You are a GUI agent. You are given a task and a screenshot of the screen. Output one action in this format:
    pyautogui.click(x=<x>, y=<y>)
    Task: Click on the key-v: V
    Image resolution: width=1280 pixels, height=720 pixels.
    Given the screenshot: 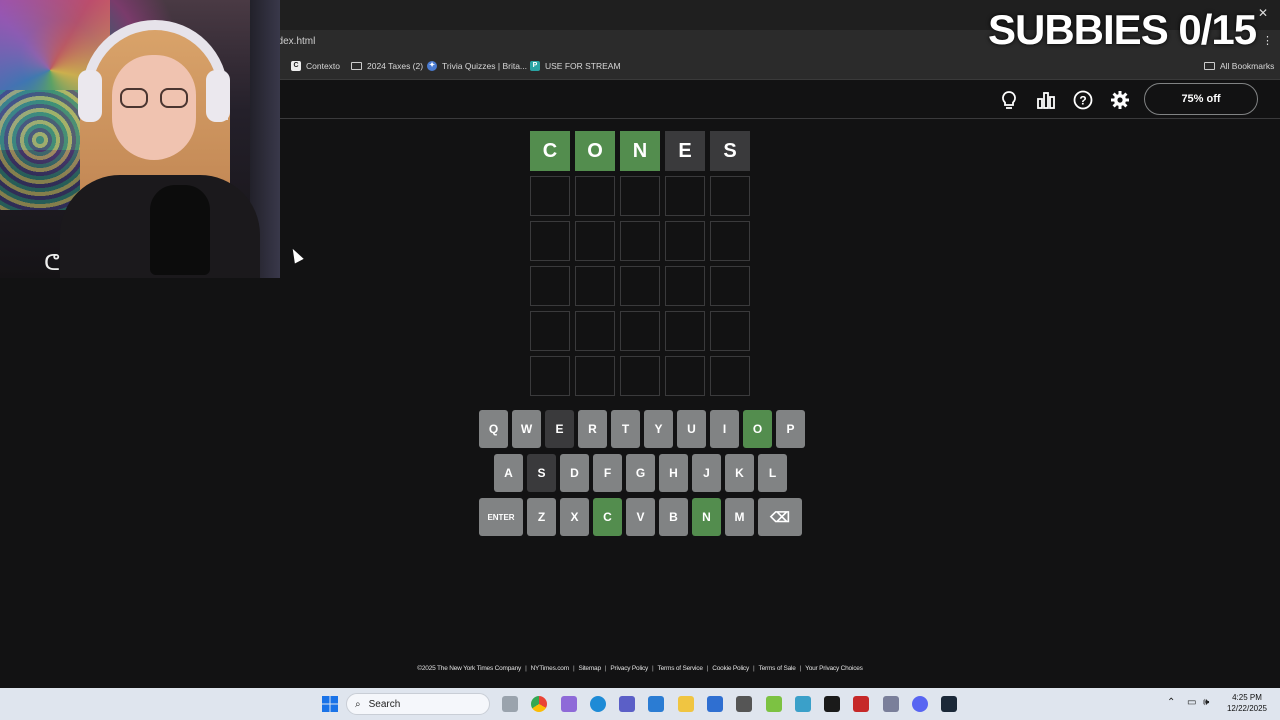 What is the action you would take?
    pyautogui.click(x=640, y=517)
    